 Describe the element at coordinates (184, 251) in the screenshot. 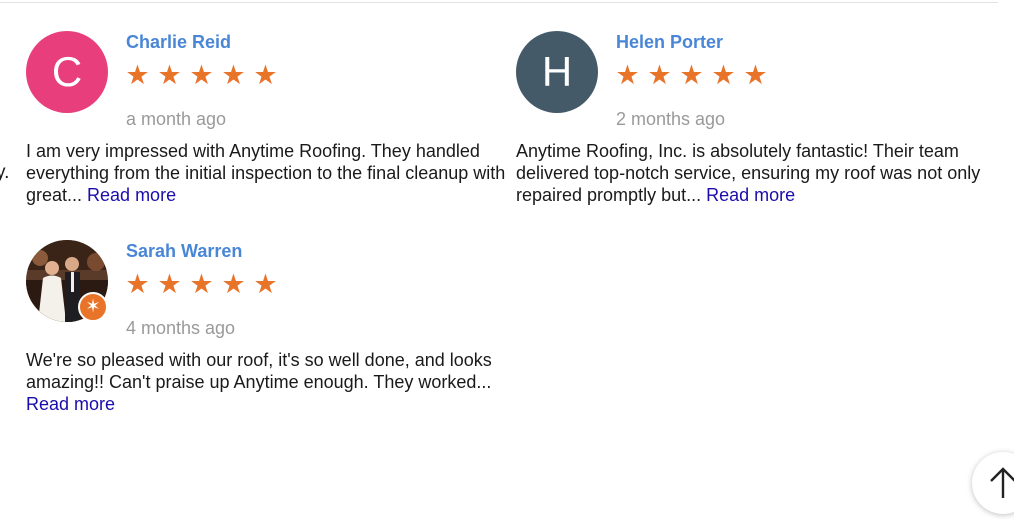

I see `reviewer-name: Sarah Warren` at that location.